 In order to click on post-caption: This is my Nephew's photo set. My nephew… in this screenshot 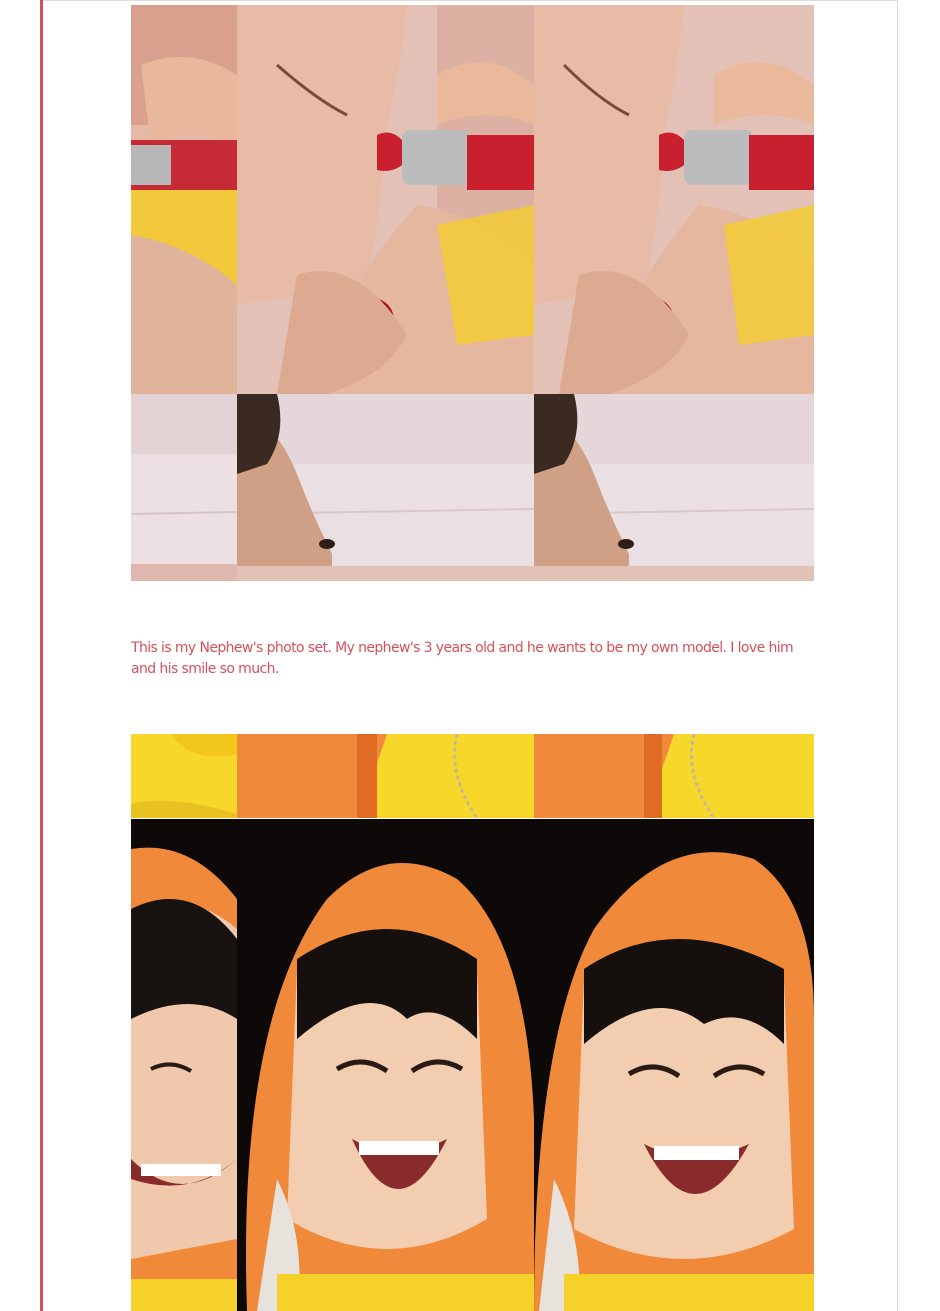, I will do `click(462, 658)`.